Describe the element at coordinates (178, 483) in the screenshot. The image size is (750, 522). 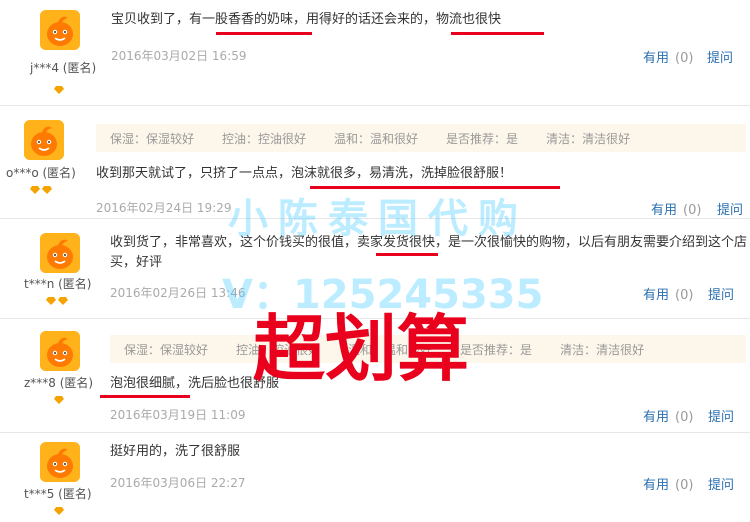
I see `review-date: 2016年03月06日 22:27` at that location.